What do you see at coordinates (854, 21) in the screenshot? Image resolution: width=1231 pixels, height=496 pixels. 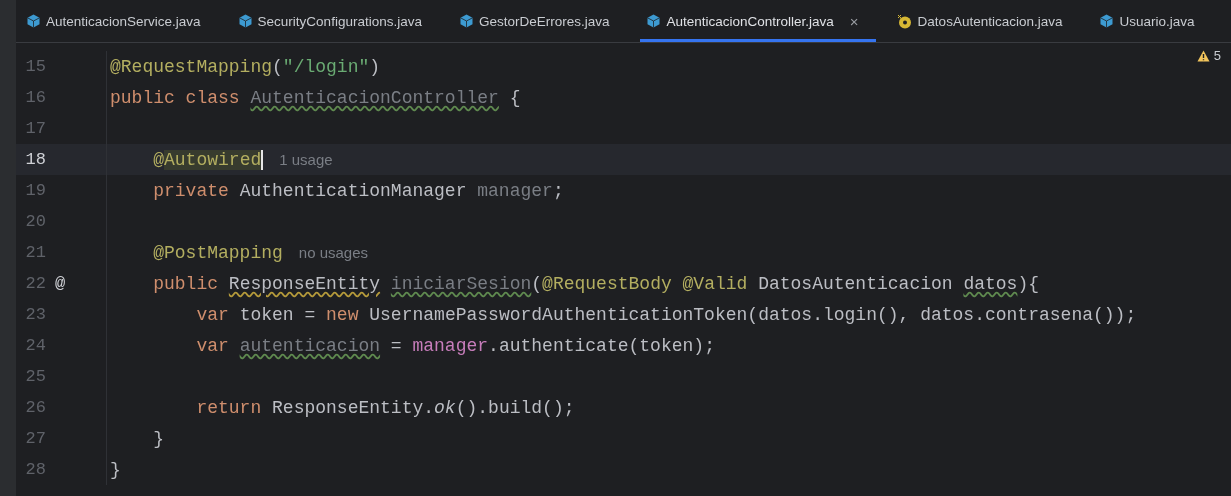 I see `close-icon: ×` at bounding box center [854, 21].